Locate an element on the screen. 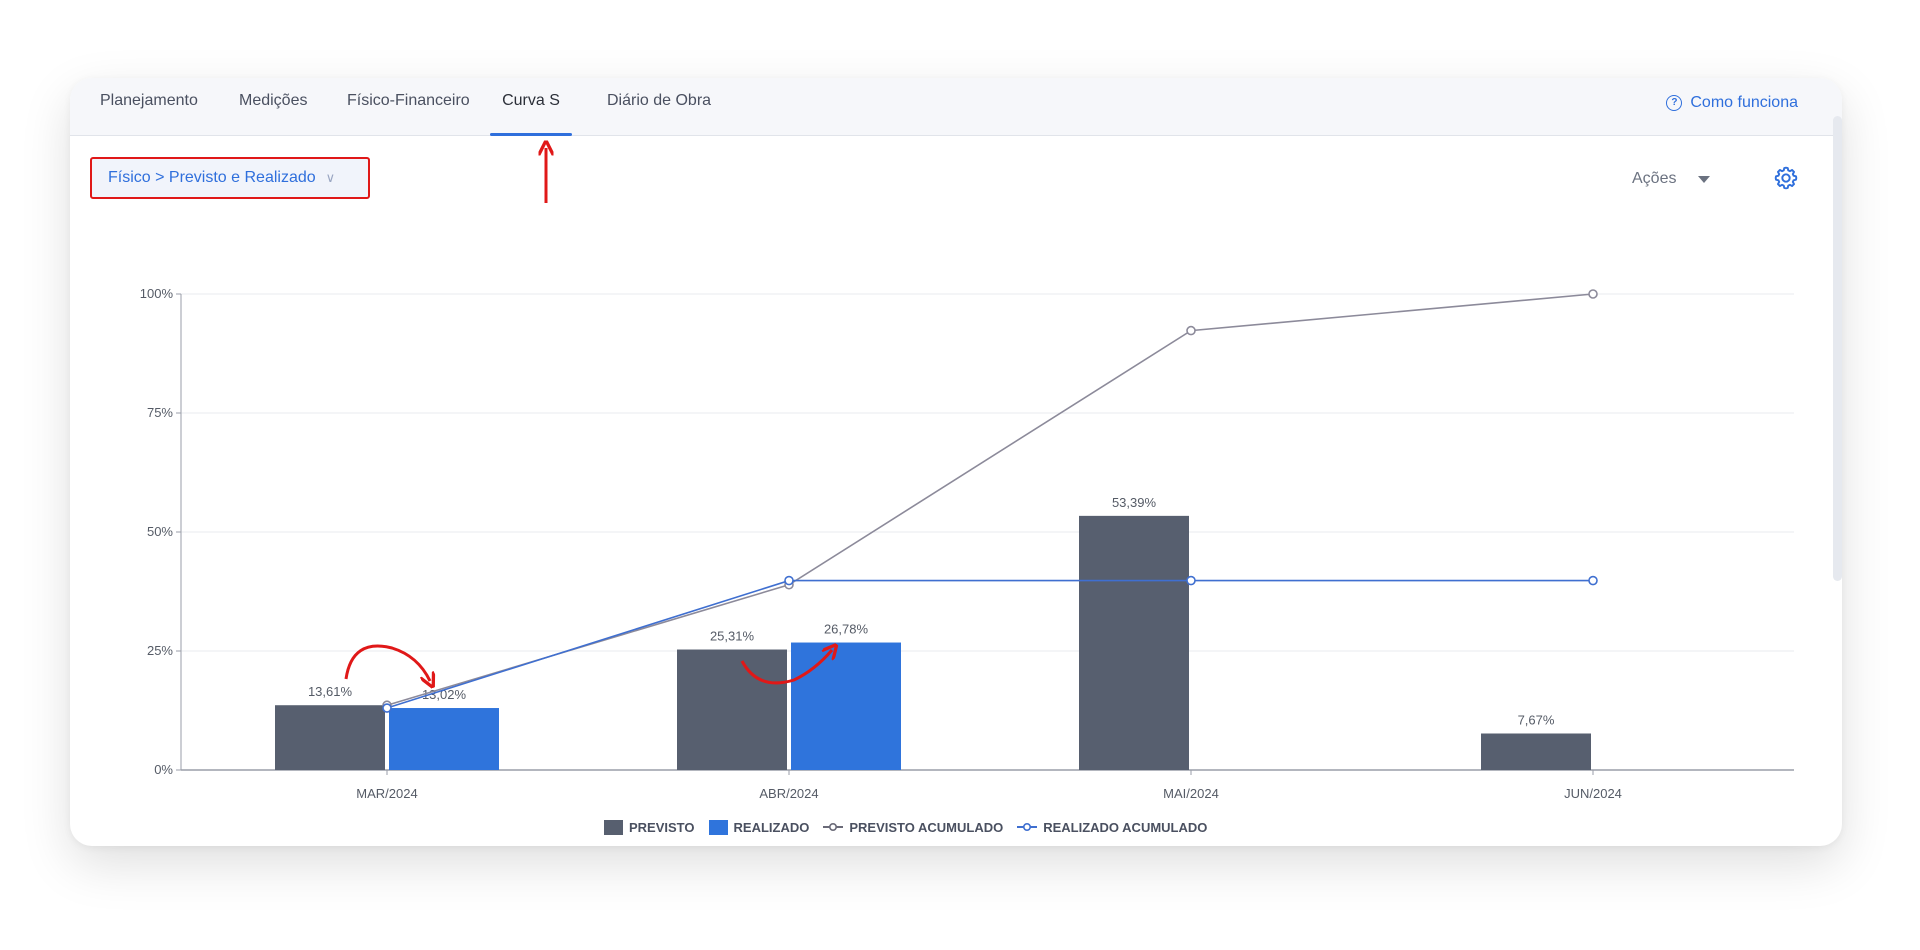  data-label: 25,31% is located at coordinates (732, 636).